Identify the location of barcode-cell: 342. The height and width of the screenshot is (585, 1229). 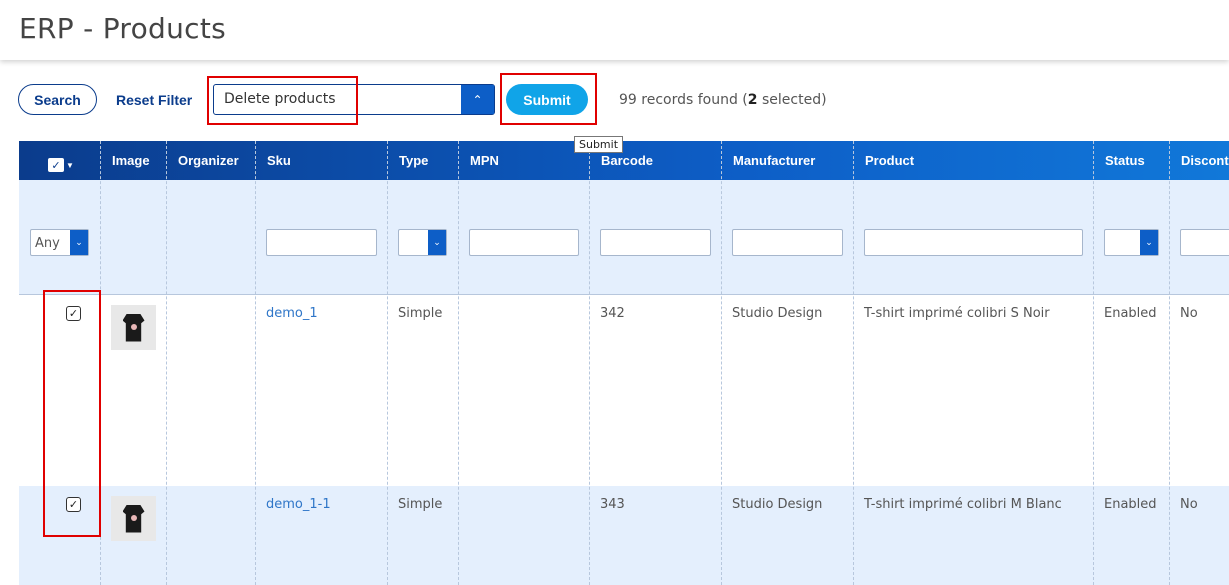
(612, 313).